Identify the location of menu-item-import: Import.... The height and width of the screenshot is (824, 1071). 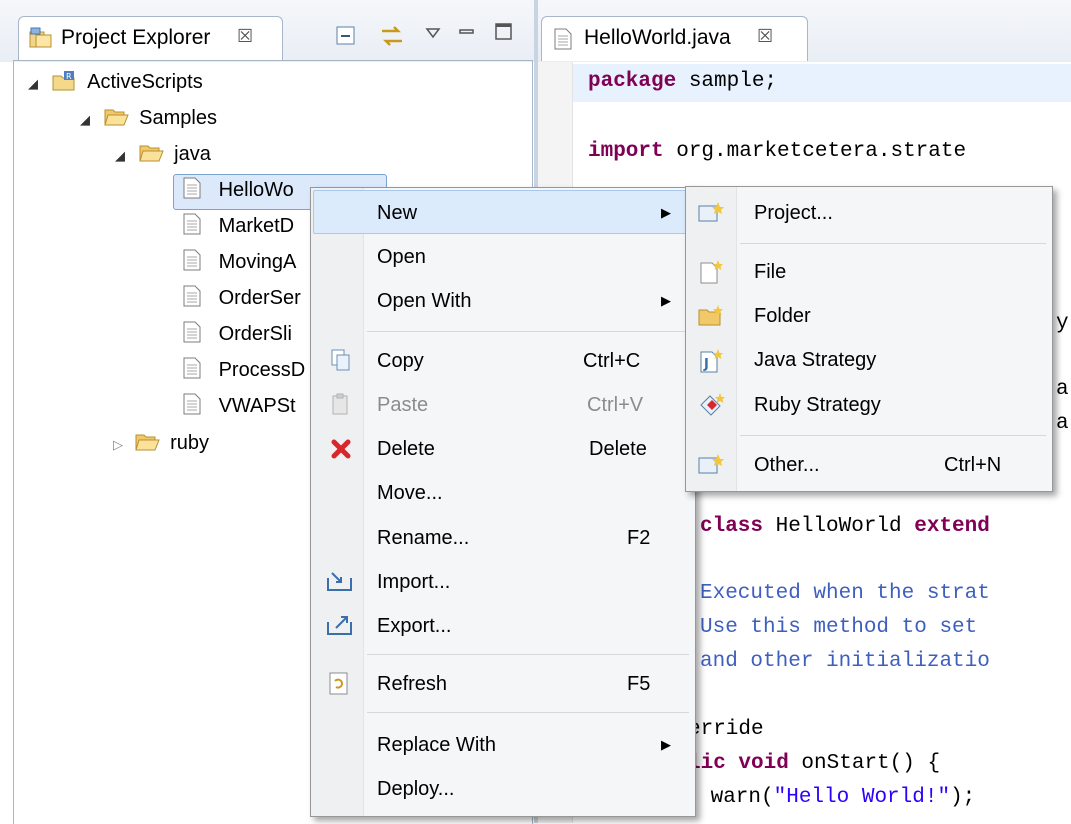
(527, 582).